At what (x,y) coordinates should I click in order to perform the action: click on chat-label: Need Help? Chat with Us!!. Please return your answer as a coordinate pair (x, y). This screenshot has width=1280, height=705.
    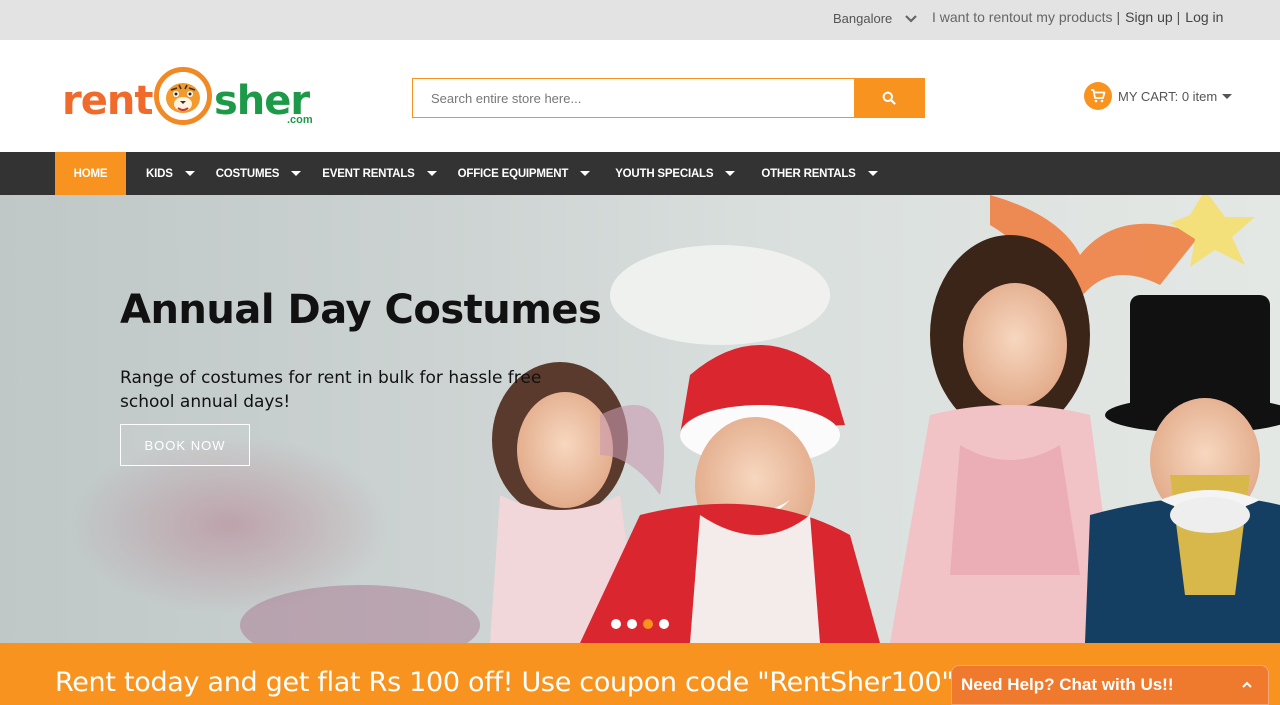
    Looking at the image, I should click on (1067, 684).